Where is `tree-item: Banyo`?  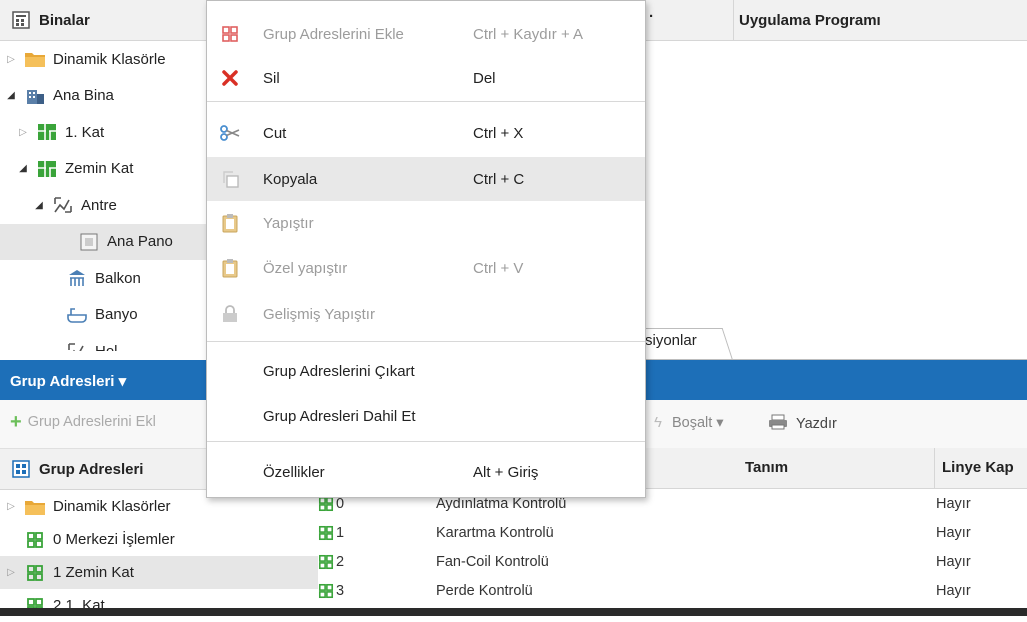
tree-item: Banyo is located at coordinates (103, 315).